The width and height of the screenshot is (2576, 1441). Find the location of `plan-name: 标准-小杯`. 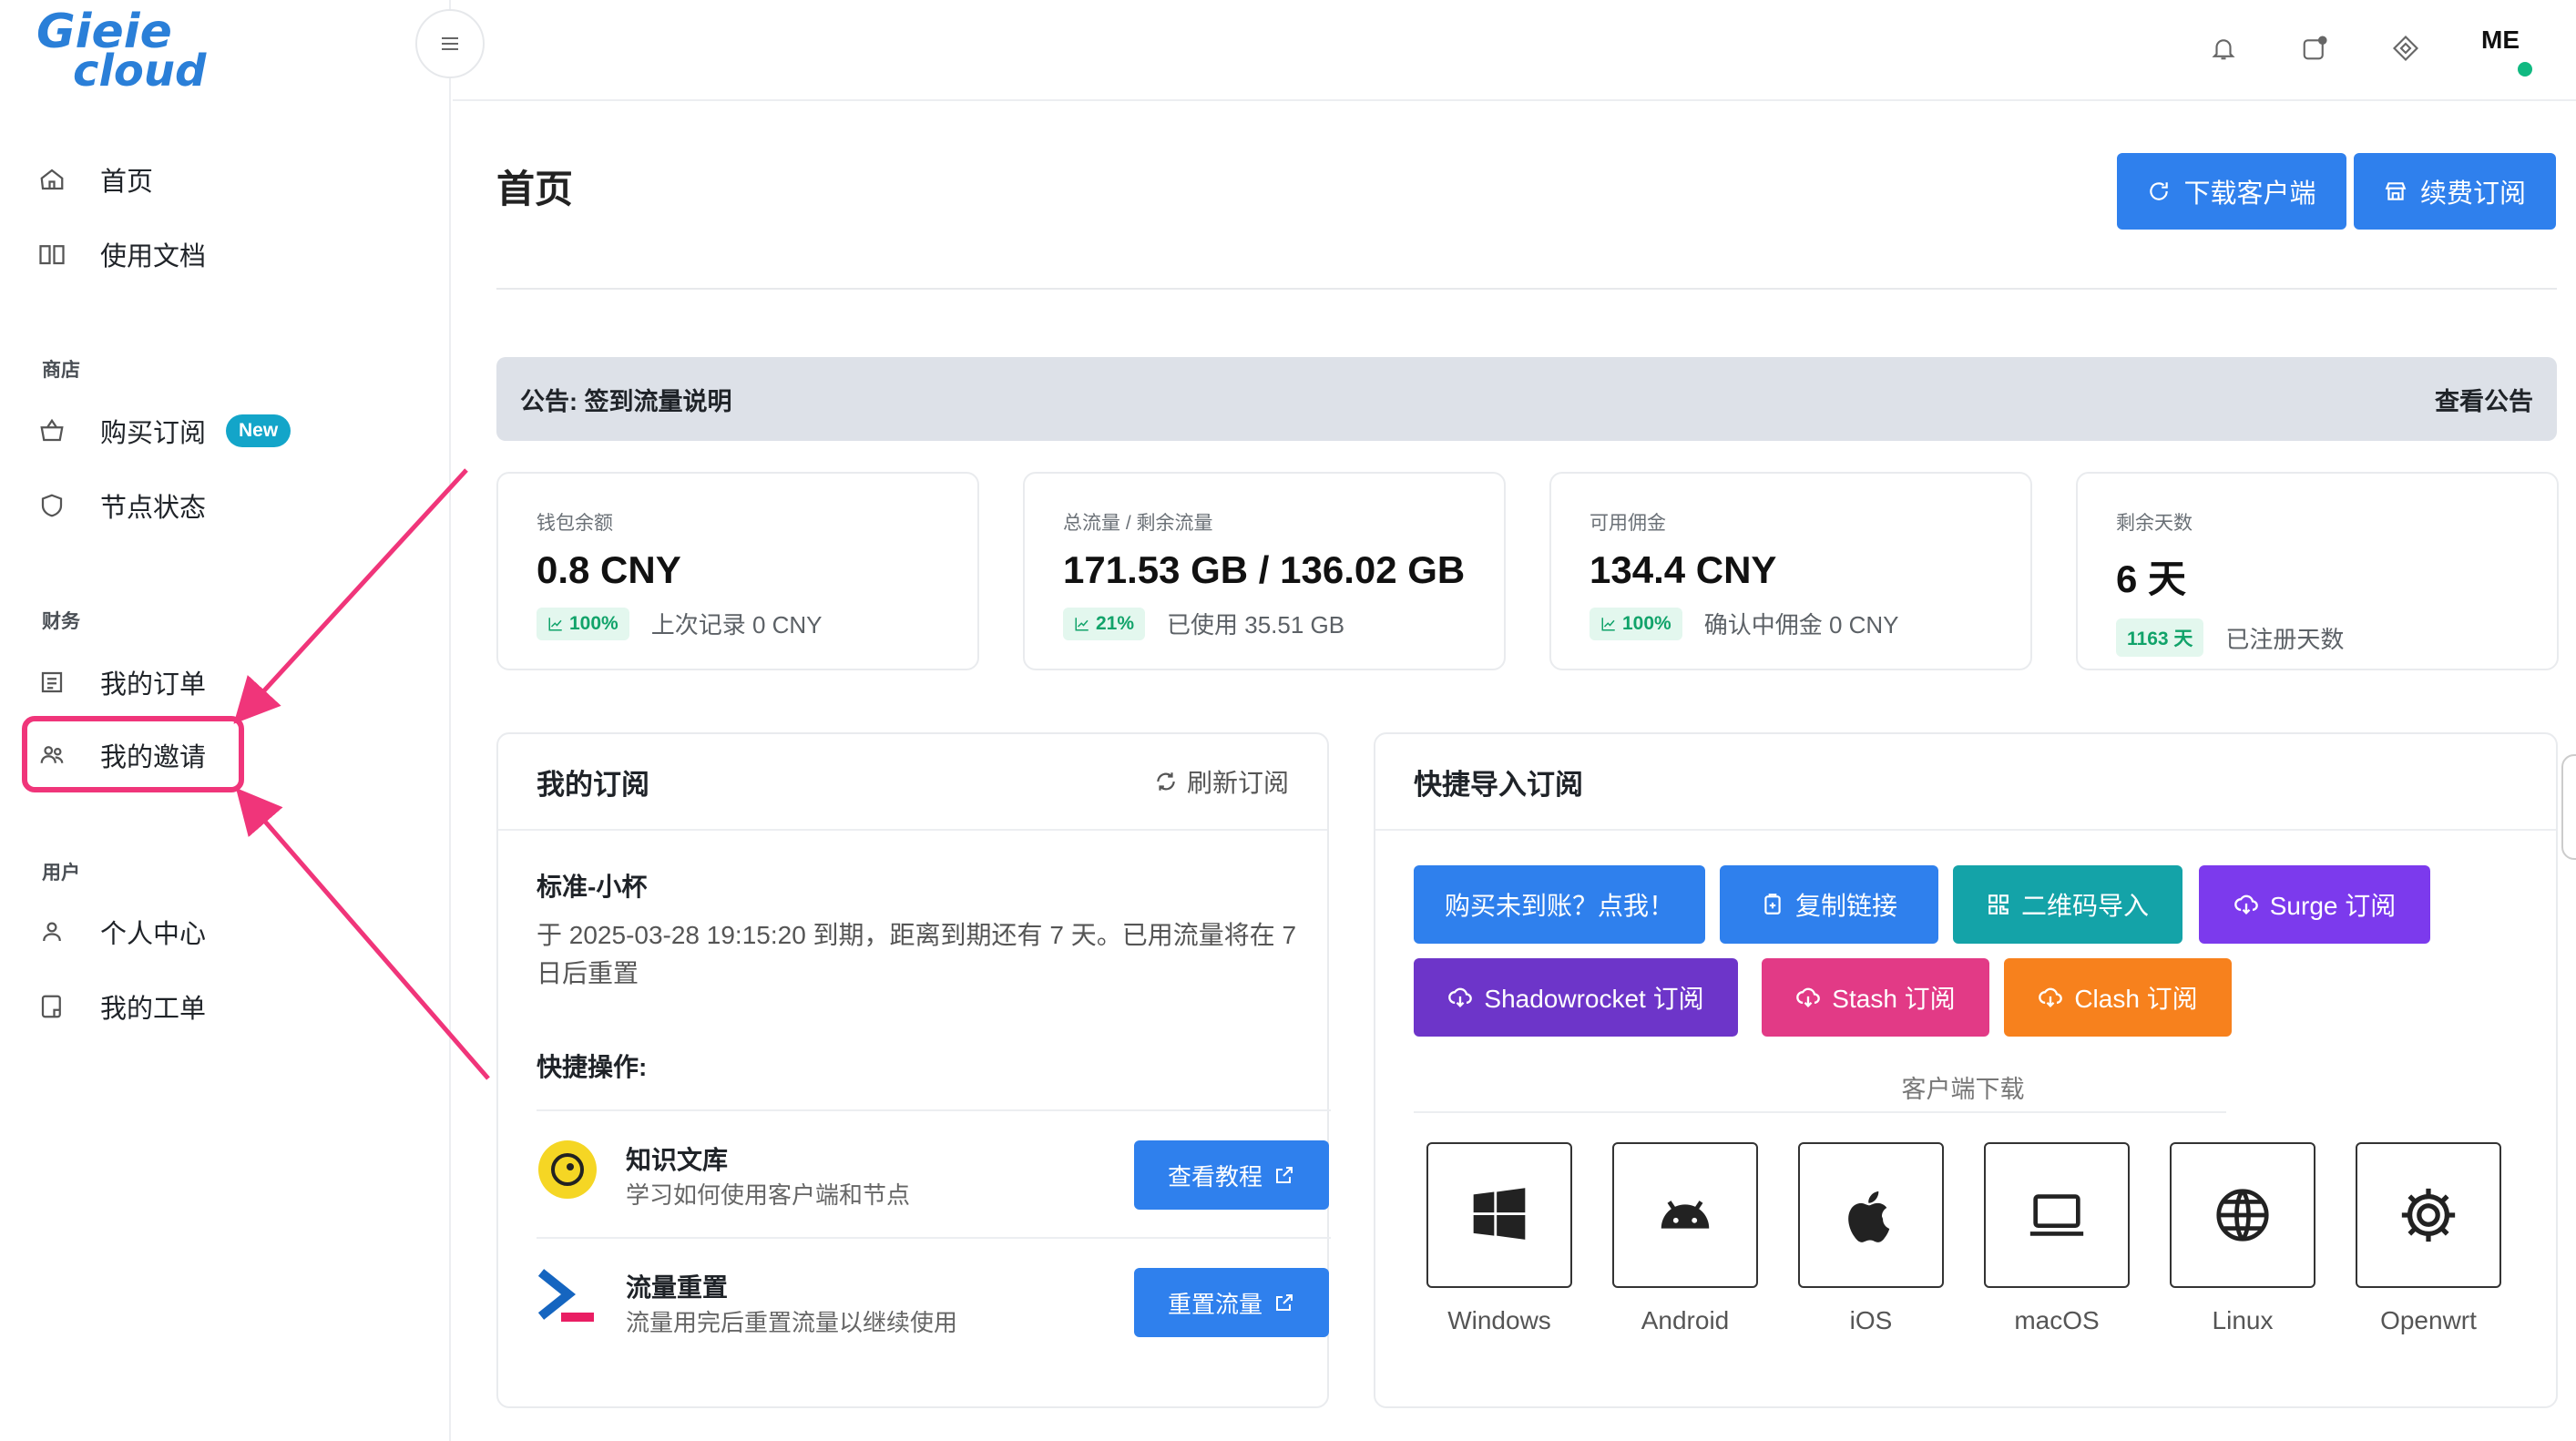

plan-name: 标准-小杯 is located at coordinates (592, 887).